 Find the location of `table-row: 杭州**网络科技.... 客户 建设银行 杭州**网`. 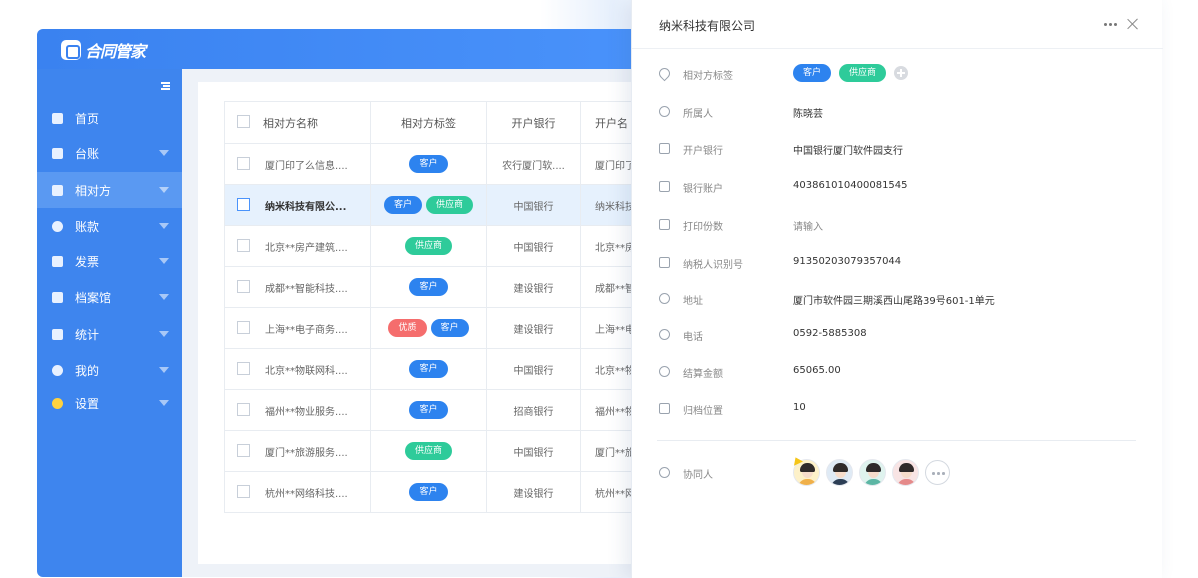

table-row: 杭州**网络科技.... 客户 建设银行 杭州**网 is located at coordinates (432, 492).